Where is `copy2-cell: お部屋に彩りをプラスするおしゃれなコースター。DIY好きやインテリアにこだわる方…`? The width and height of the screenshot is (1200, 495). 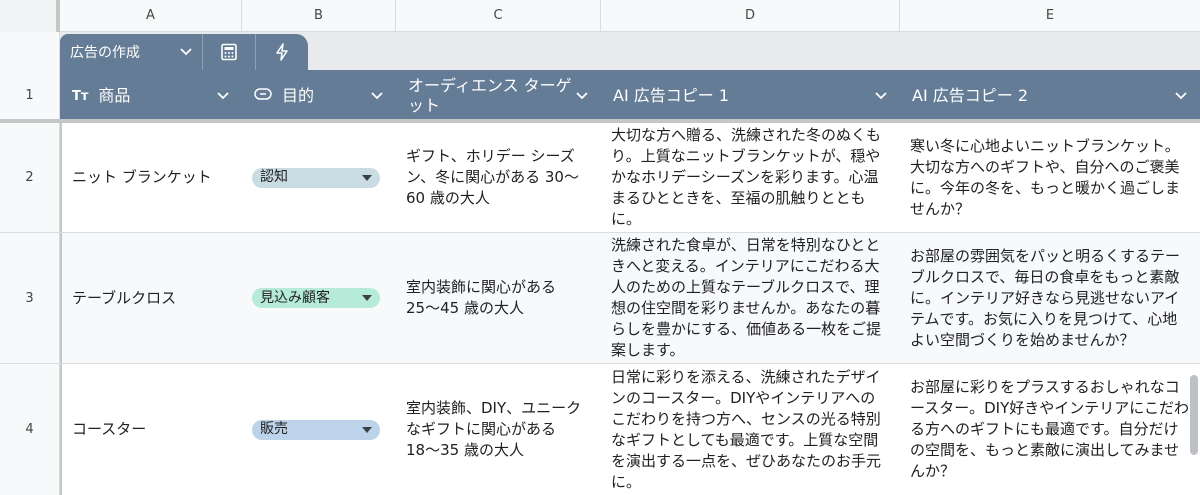 copy2-cell: お部屋に彩りをプラスするおしゃれなコースター。DIY好きやインテリアにこだわる方… is located at coordinates (1050, 429).